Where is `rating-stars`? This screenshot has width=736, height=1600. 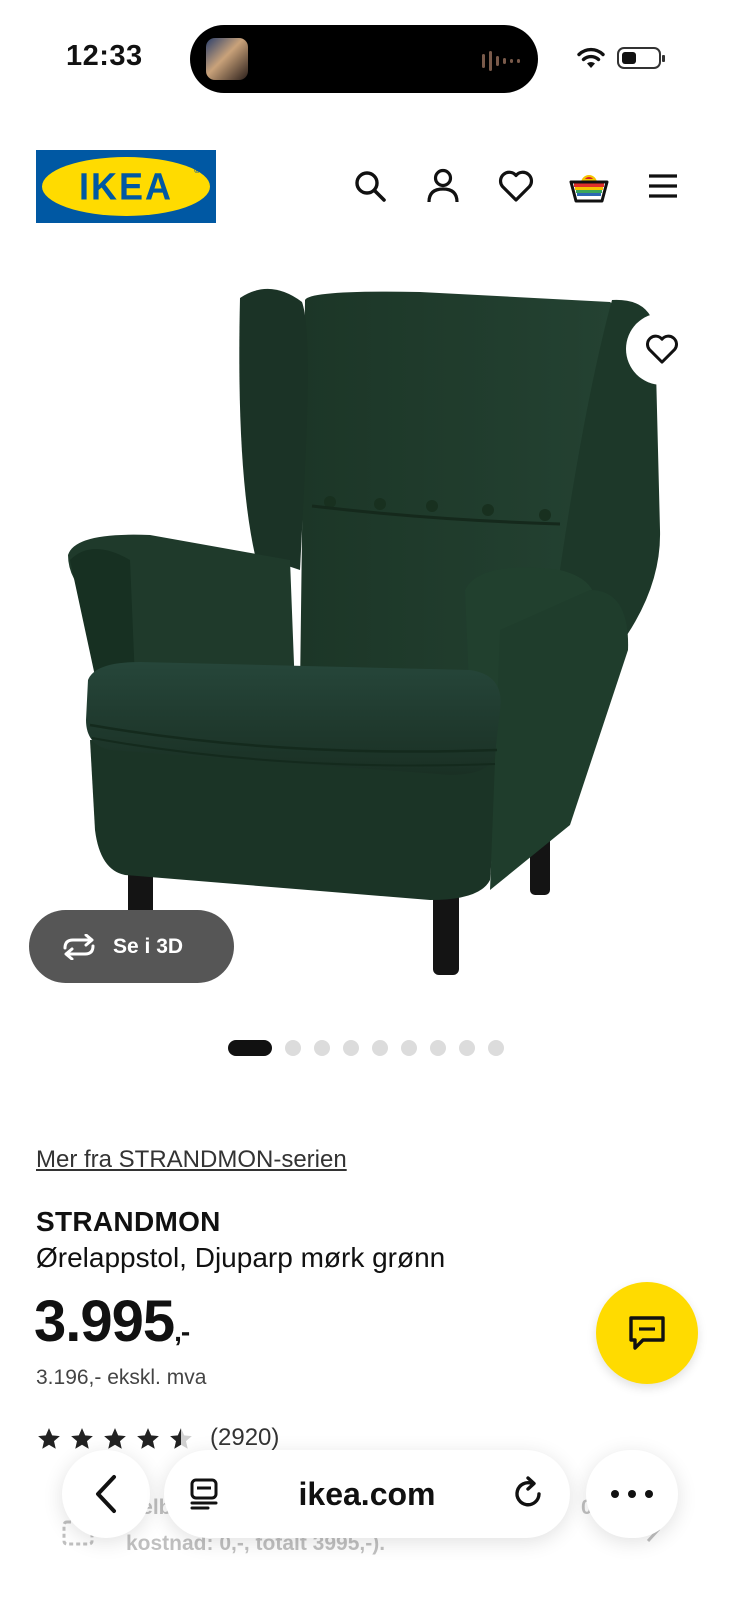
rating-stars is located at coordinates (115, 1439).